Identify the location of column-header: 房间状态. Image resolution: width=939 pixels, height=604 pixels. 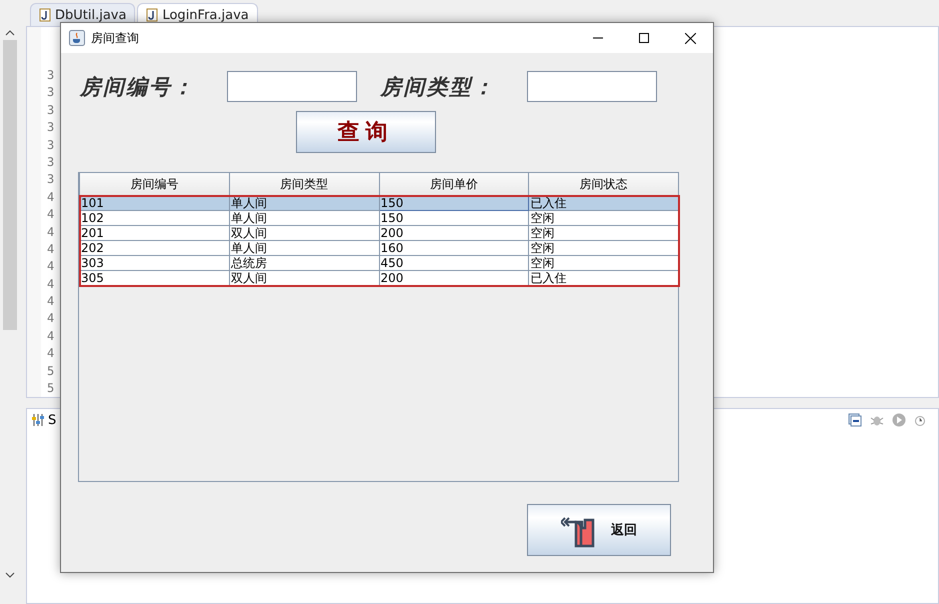
(603, 184).